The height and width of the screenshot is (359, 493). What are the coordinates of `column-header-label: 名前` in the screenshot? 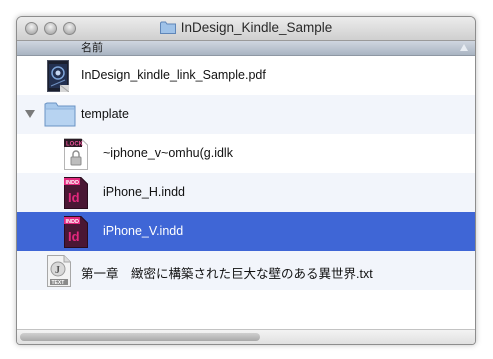 It's located at (92, 48).